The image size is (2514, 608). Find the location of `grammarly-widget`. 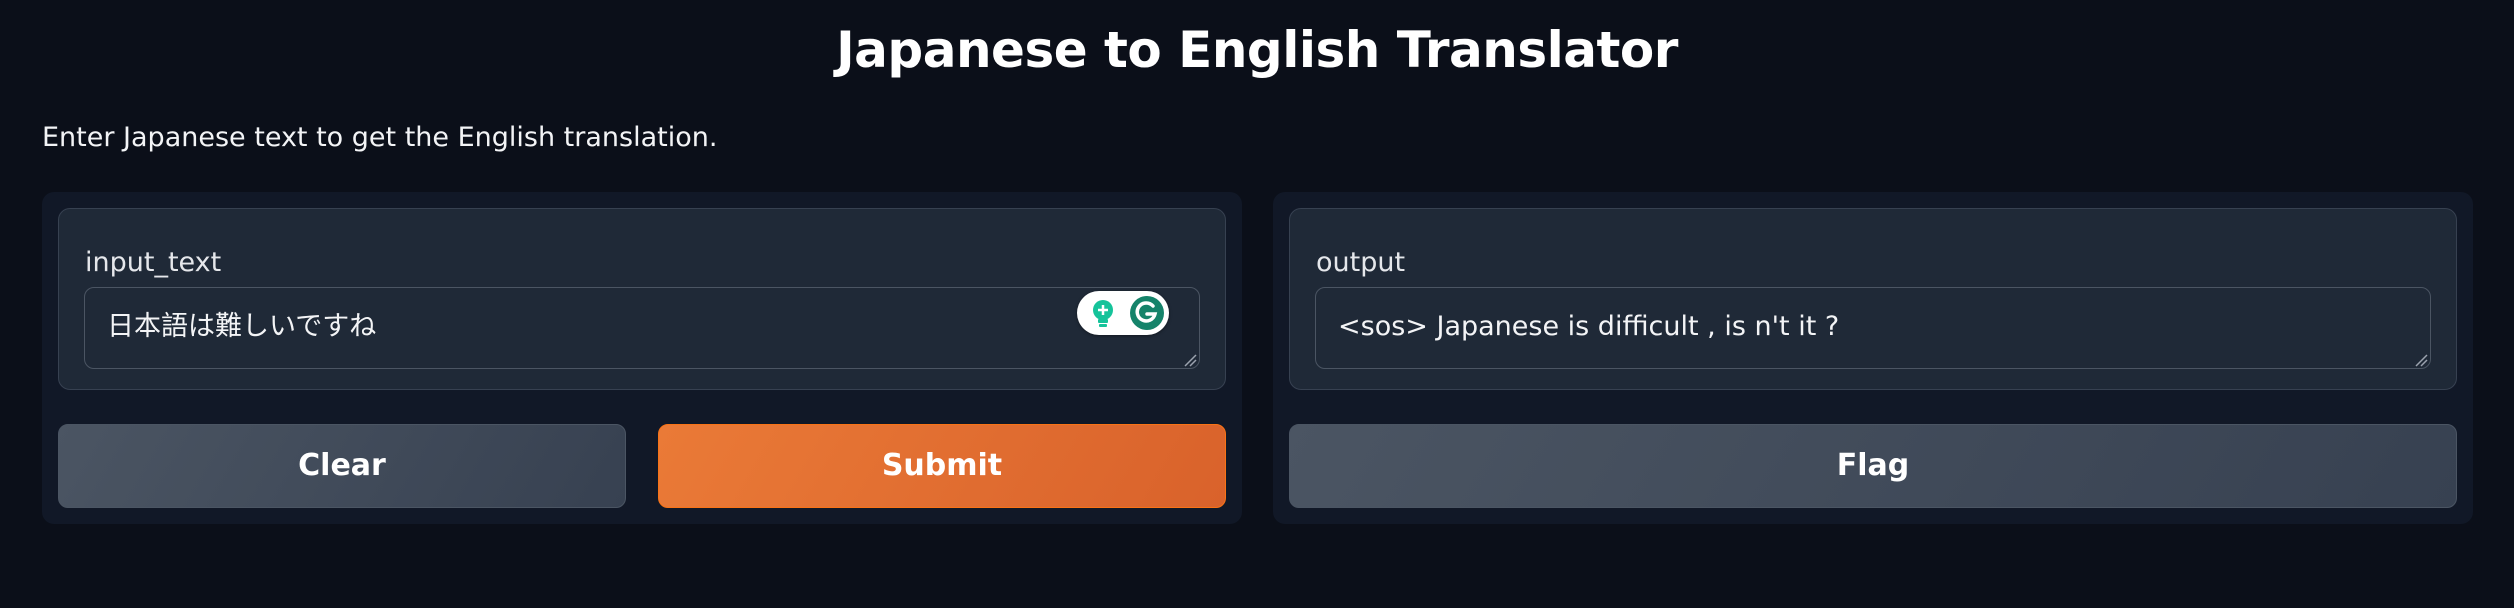

grammarly-widget is located at coordinates (1123, 313).